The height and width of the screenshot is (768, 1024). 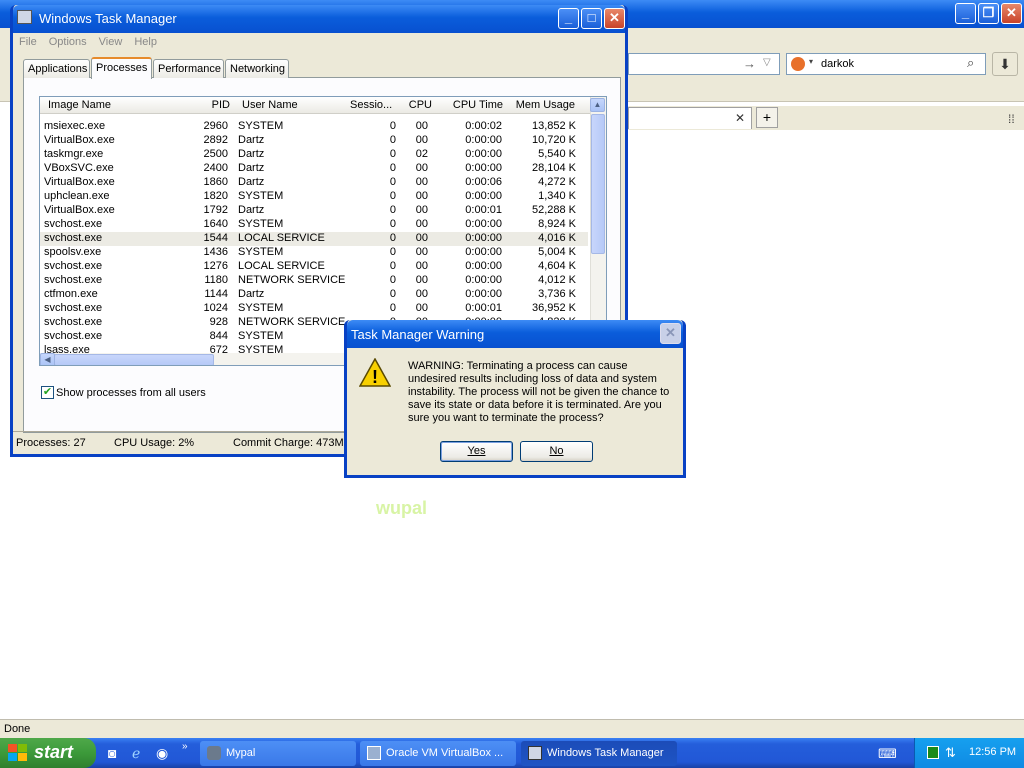 I want to click on process-cell: 02, so click(x=421, y=154).